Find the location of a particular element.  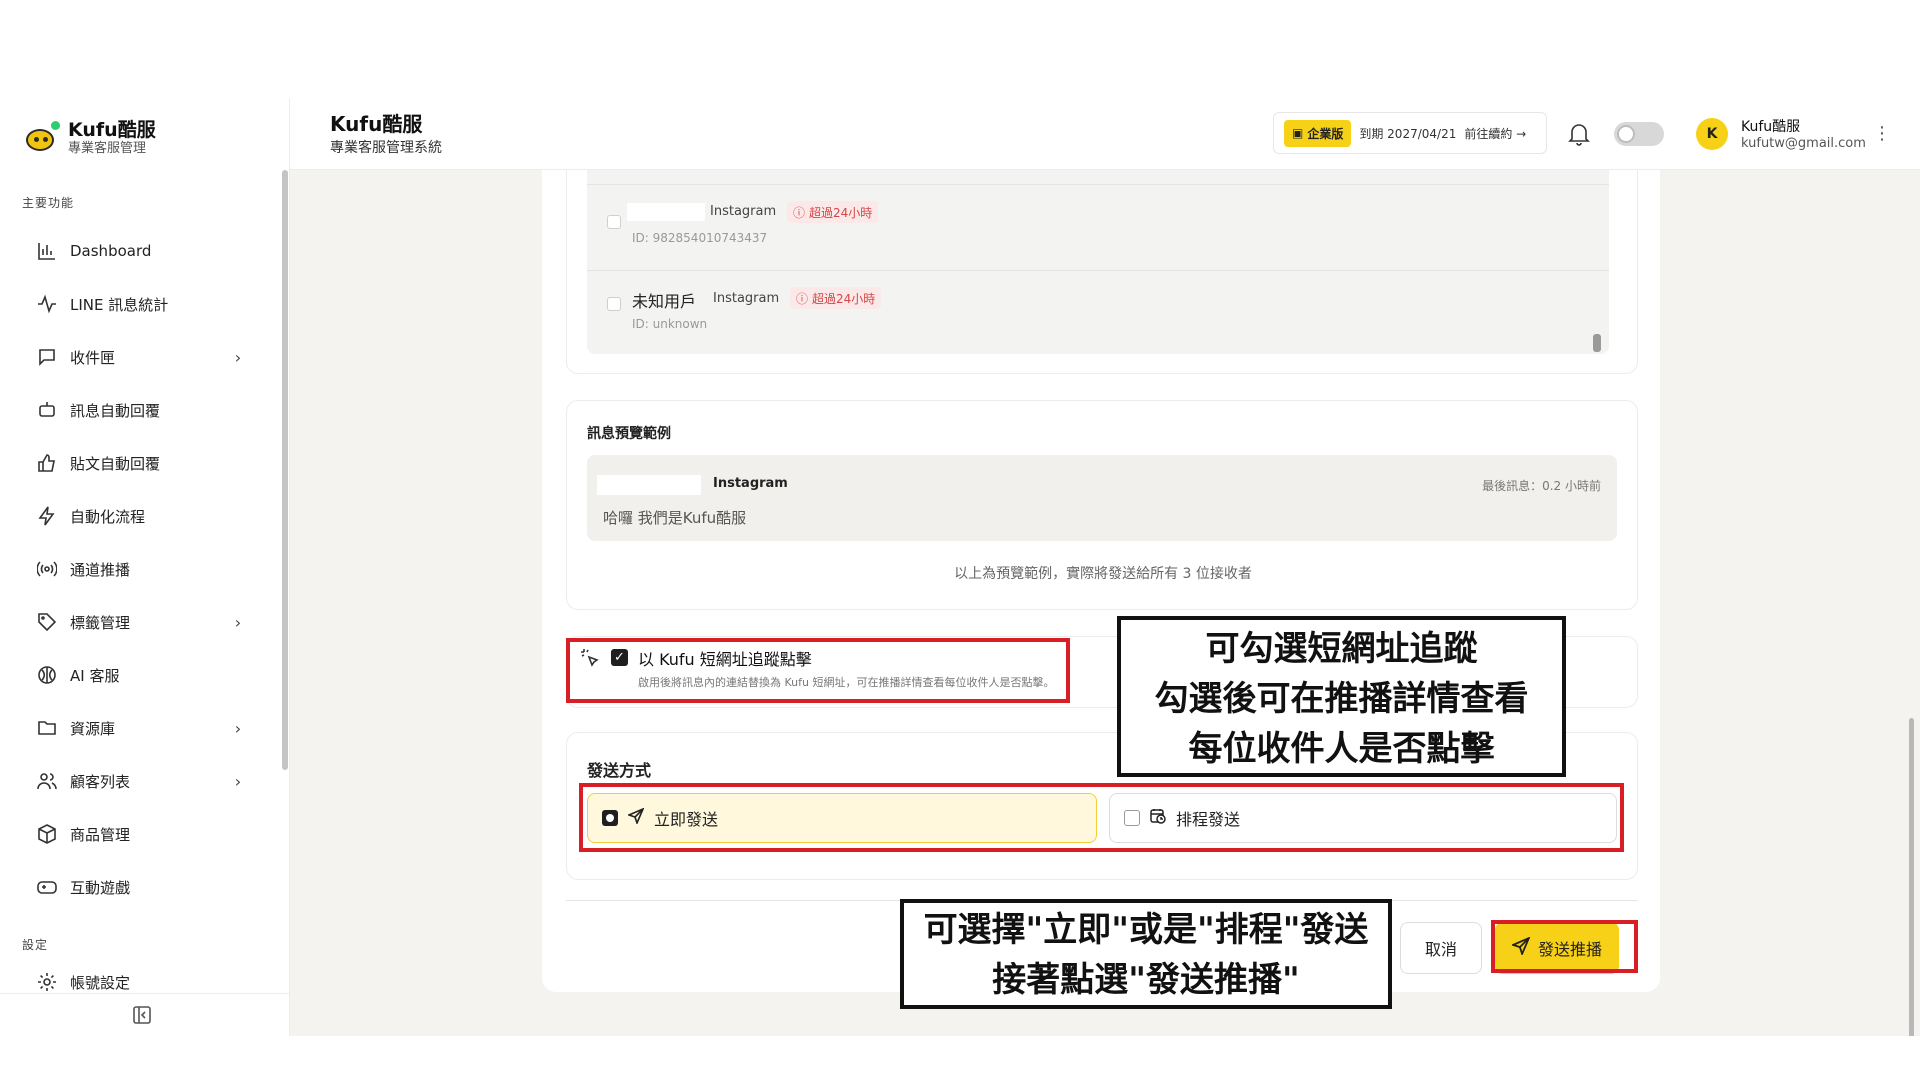

sidebar-item-label: 通道推播 is located at coordinates (100, 569).